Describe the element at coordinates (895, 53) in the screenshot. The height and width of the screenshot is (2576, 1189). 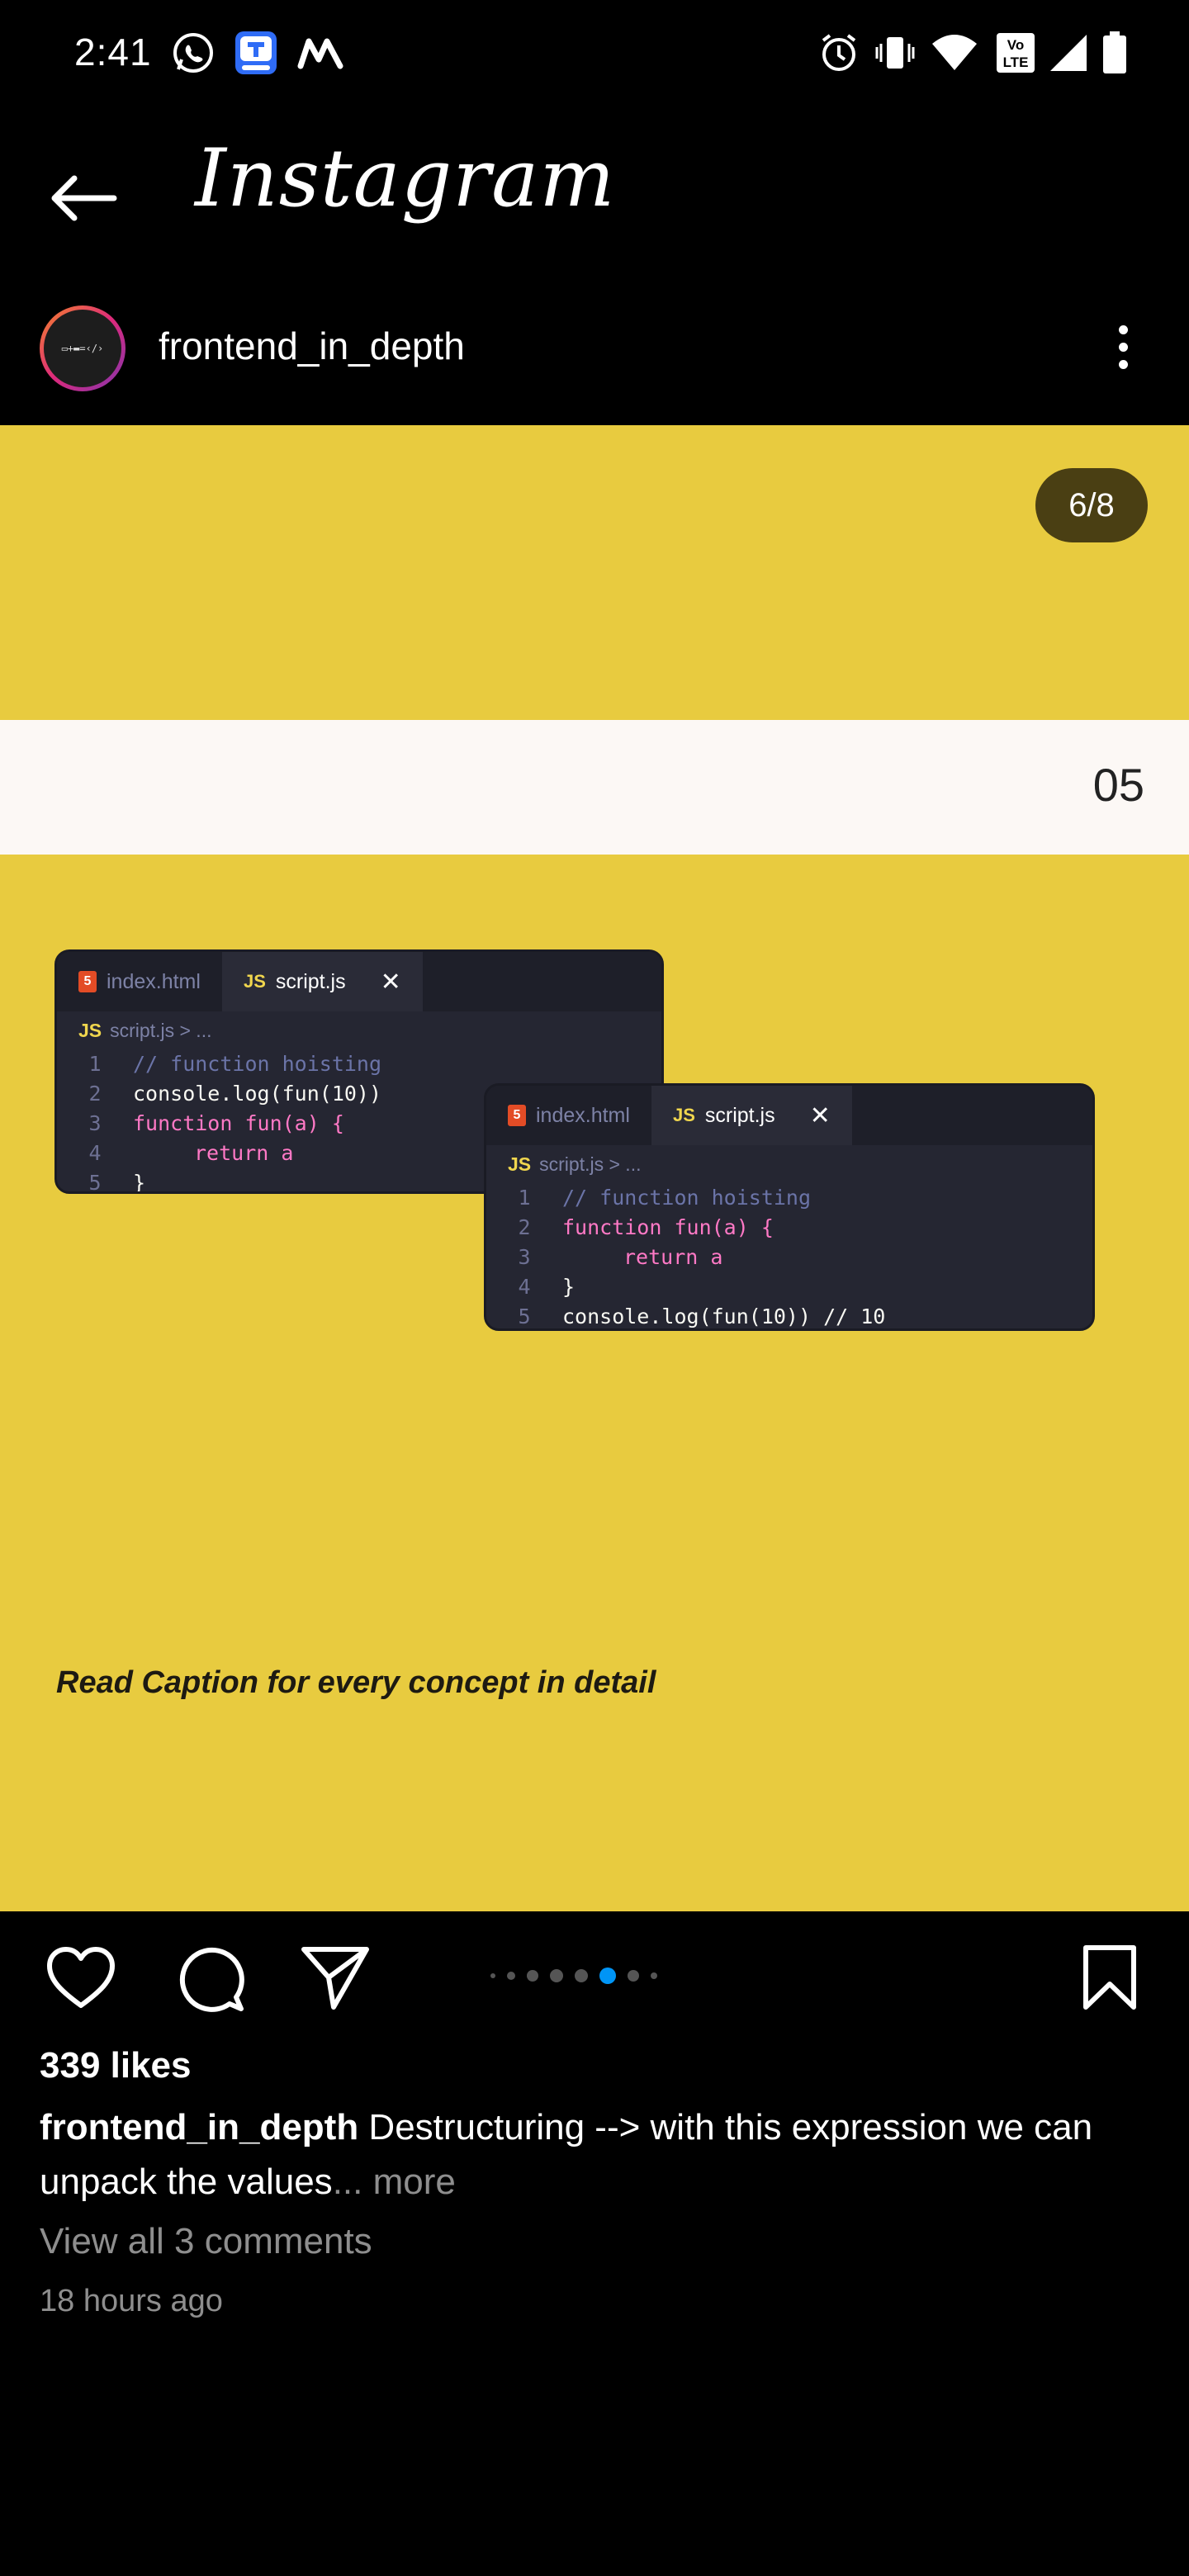
I see `vibrate-icon` at that location.